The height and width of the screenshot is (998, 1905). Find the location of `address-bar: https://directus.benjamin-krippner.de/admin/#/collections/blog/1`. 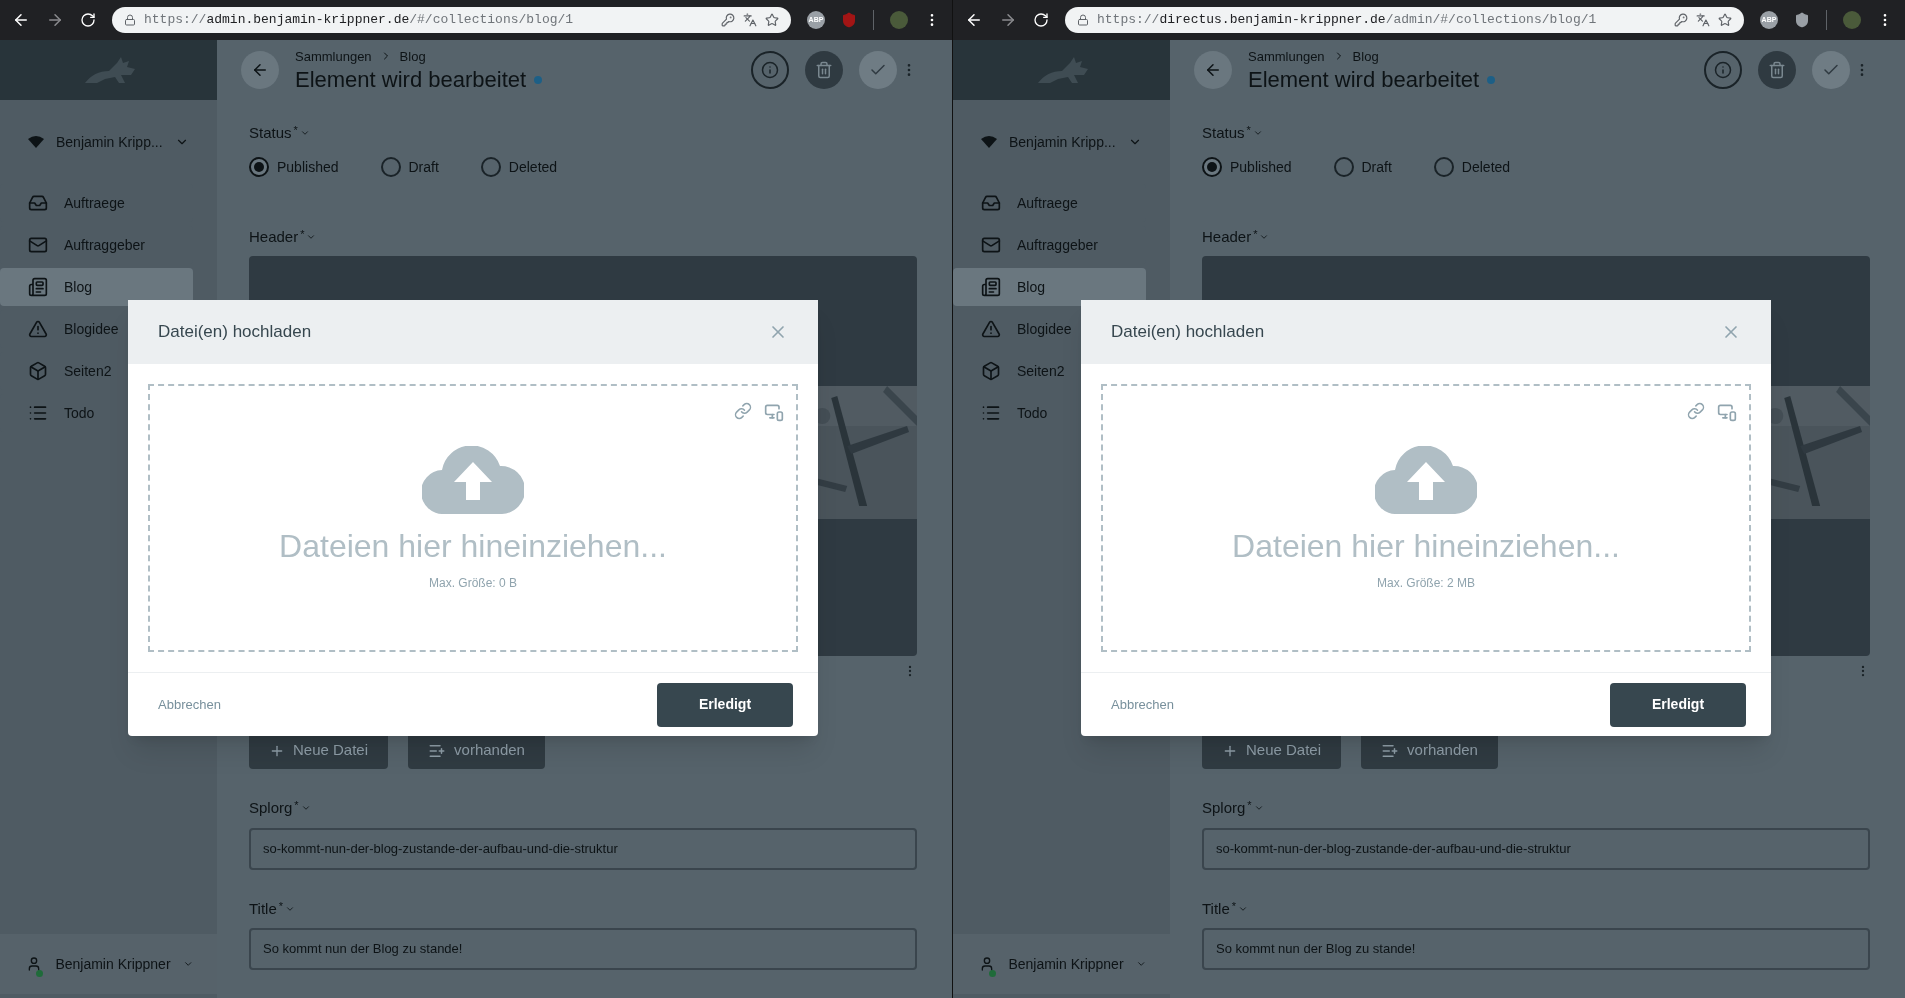

address-bar: https://directus.benjamin-krippner.de/admin/#/collections/blog/1 is located at coordinates (1404, 20).